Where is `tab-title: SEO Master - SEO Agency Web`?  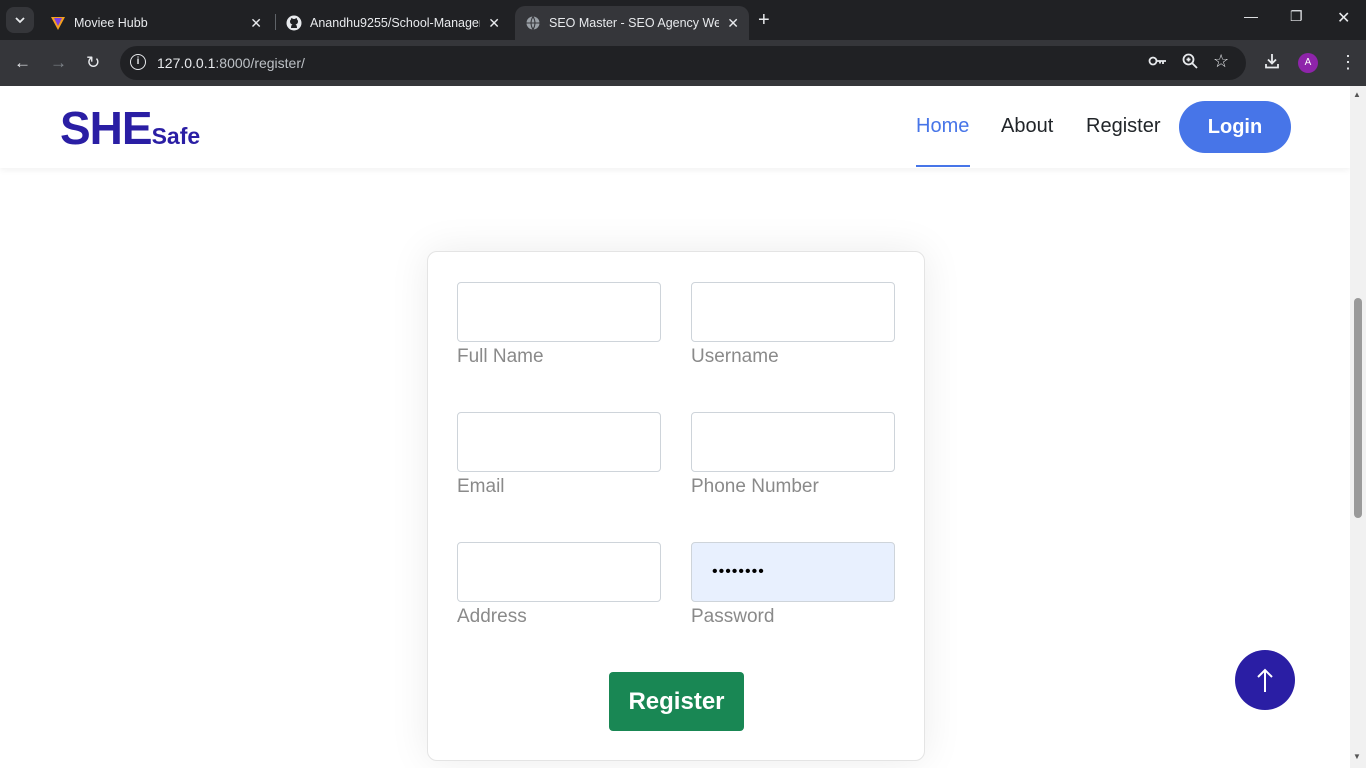
tab-title: SEO Master - SEO Agency Web is located at coordinates (634, 23).